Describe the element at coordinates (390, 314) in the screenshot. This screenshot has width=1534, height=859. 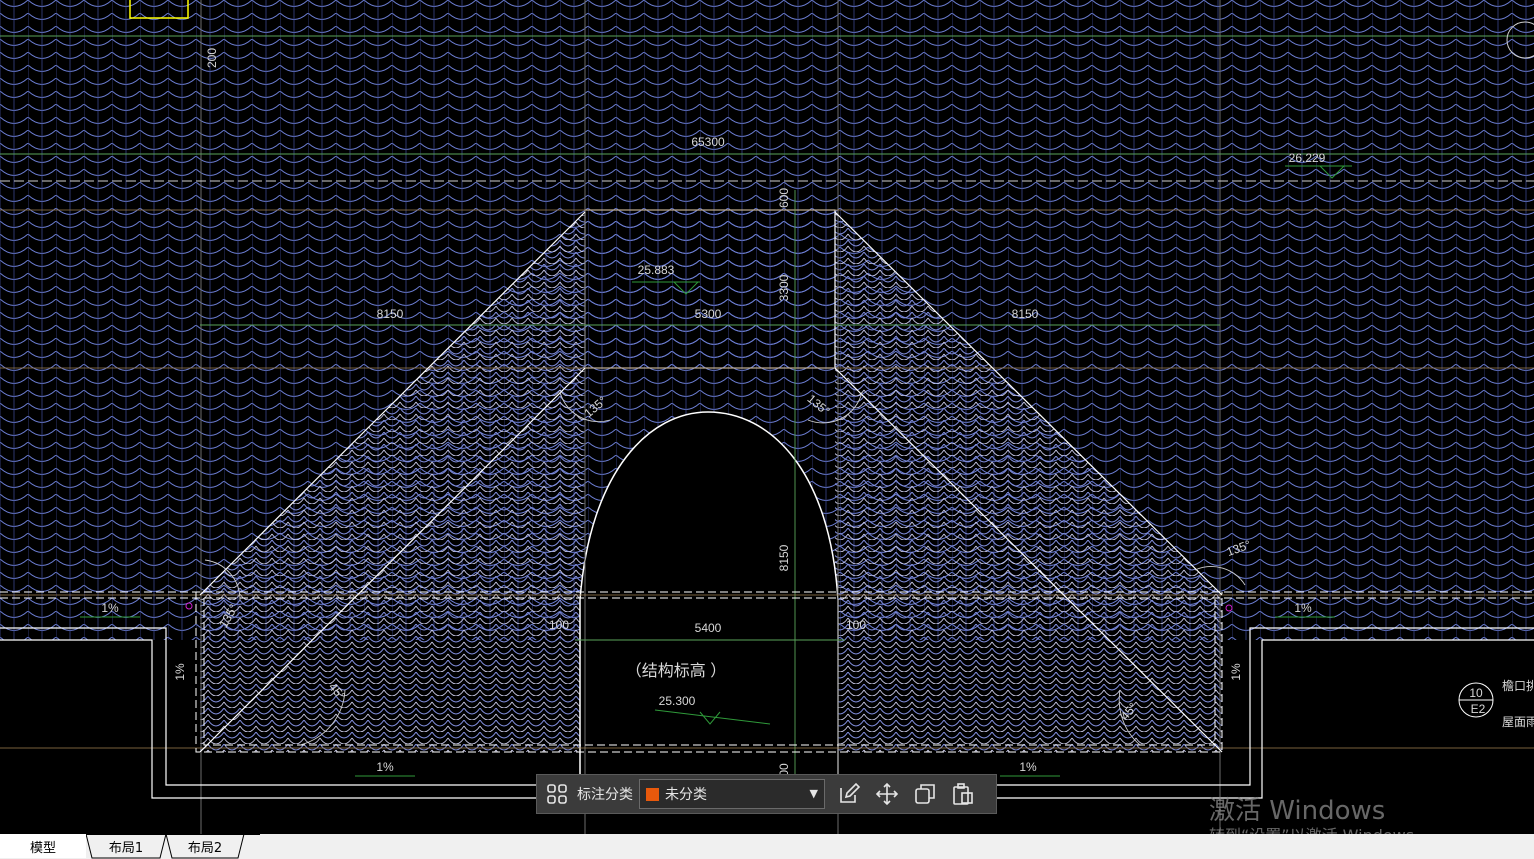
I see `dim-left-8150: 8150` at that location.